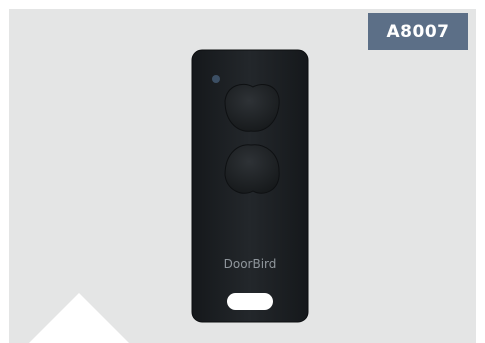 The image size is (485, 343). I want to click on keyring-slot, so click(250, 301).